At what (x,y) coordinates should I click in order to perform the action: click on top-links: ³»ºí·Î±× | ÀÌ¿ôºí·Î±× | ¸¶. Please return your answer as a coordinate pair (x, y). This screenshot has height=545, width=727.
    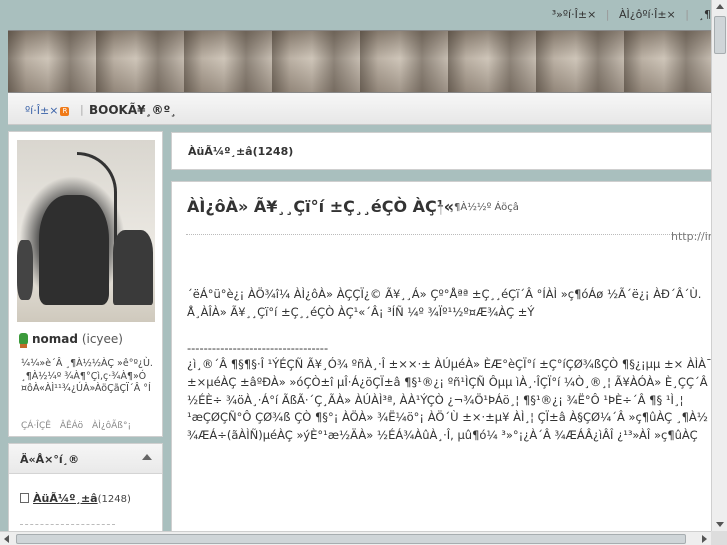
    Looking at the image, I should click on (628, 18).